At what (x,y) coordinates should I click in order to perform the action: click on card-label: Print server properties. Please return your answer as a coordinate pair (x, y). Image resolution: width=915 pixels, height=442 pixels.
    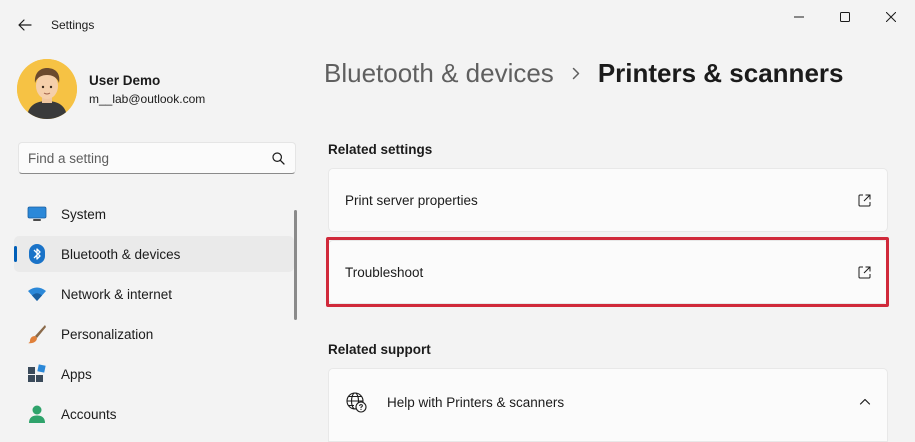
    Looking at the image, I should click on (411, 200).